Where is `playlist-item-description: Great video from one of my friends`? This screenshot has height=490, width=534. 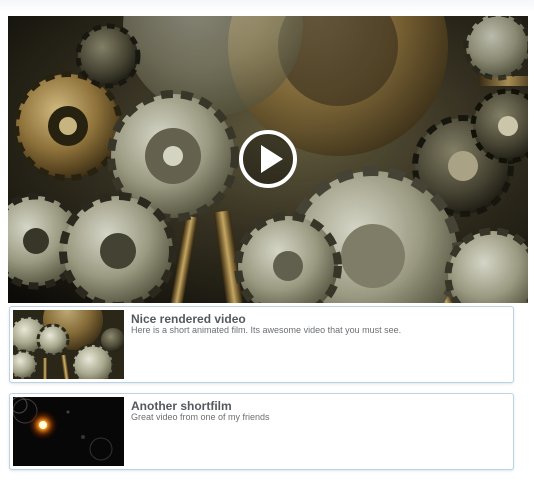
playlist-item-description: Great video from one of my friends is located at coordinates (200, 417).